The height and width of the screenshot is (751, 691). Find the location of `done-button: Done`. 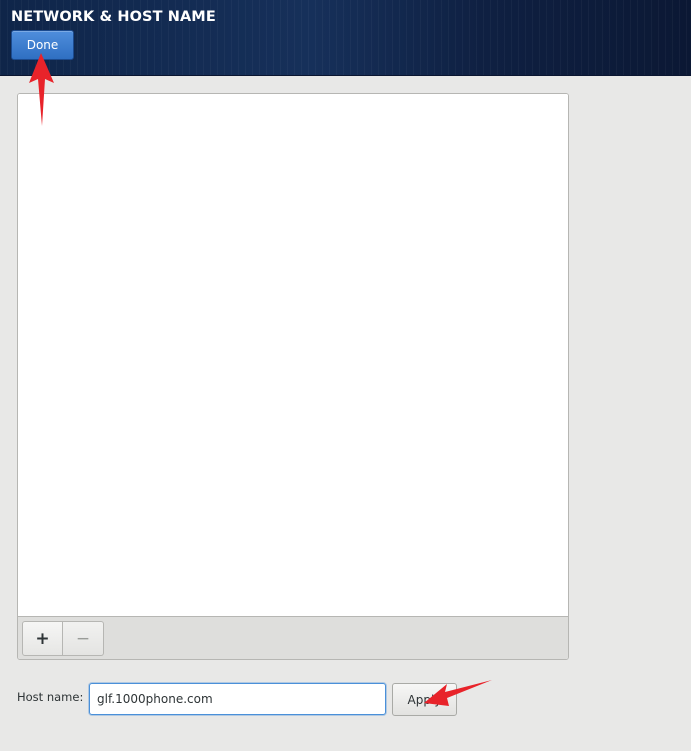

done-button: Done is located at coordinates (42, 45).